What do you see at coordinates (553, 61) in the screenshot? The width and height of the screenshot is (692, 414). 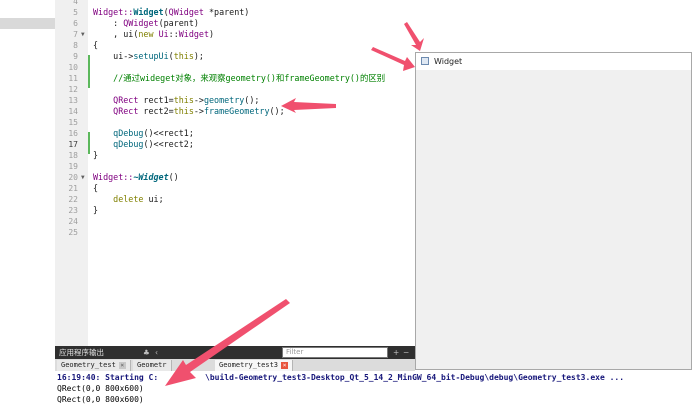 I see `widget-title-bar: Widget` at bounding box center [553, 61].